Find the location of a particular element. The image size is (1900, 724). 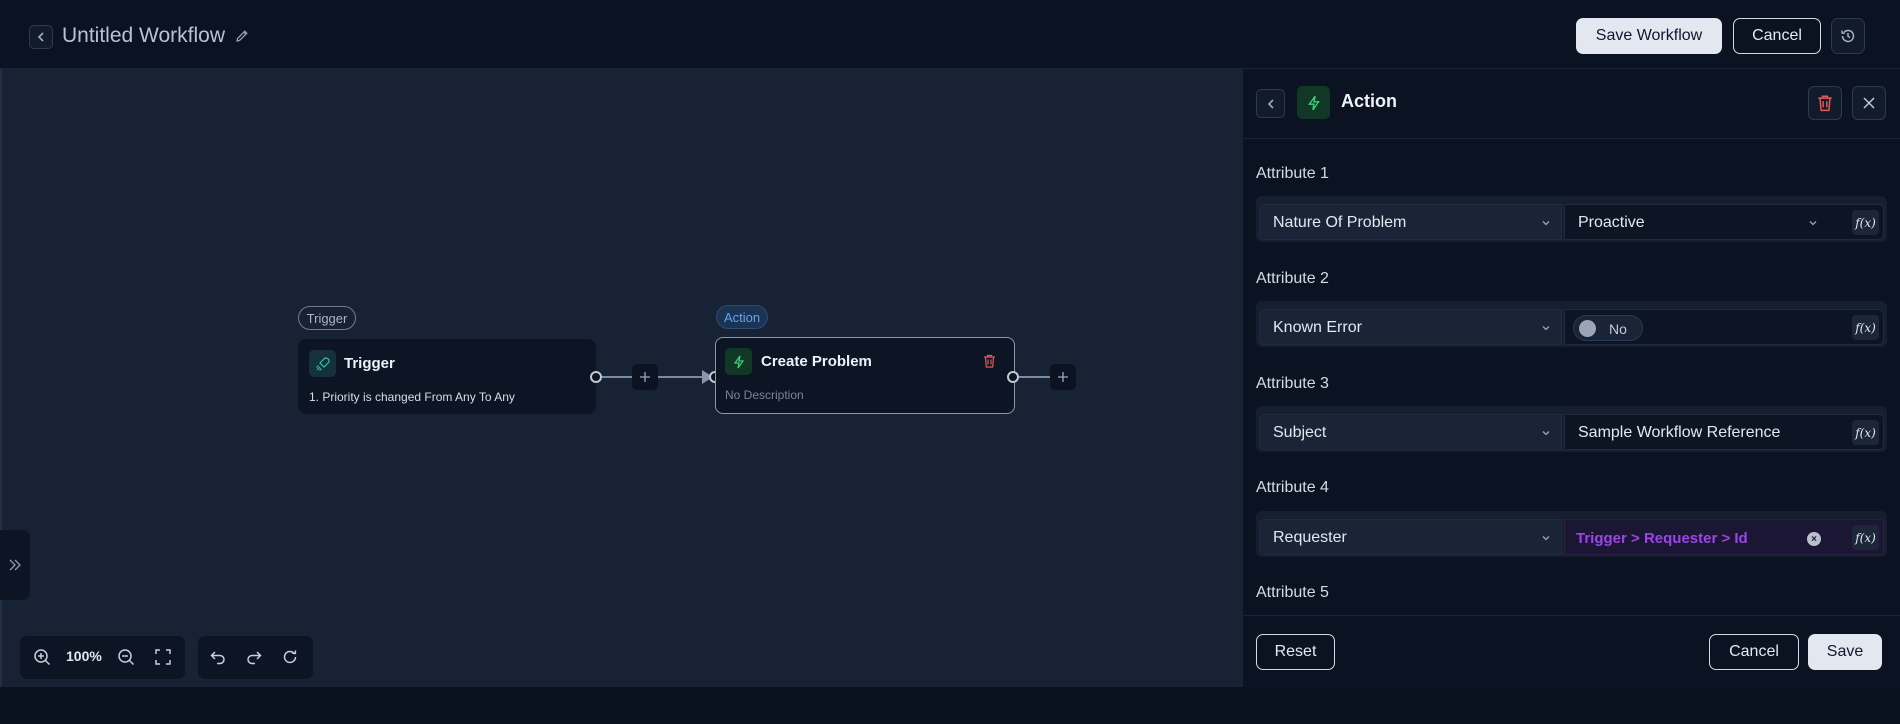

panel-save-button: Save is located at coordinates (1845, 652).